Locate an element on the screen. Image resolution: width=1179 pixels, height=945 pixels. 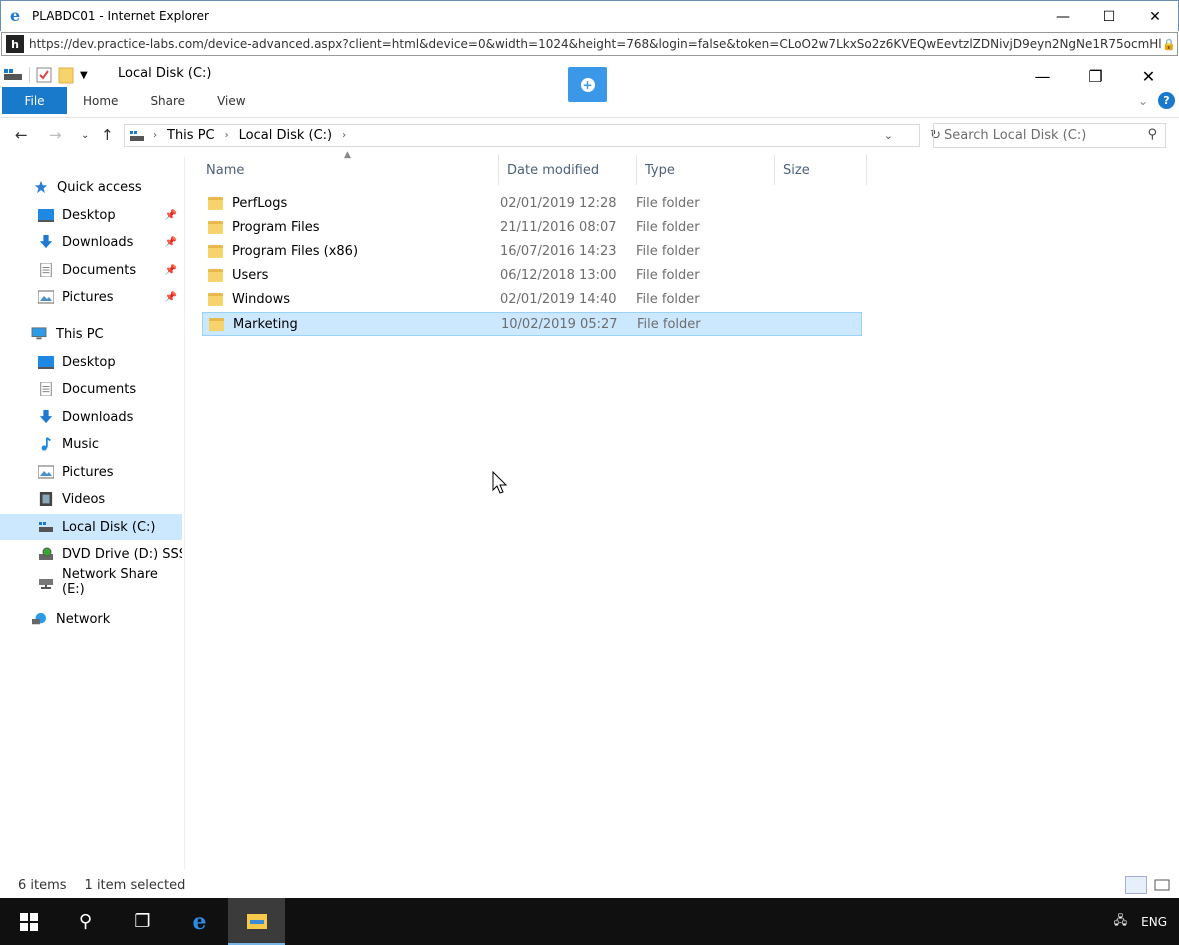
browser-title: PLABDC01 - Internet Explorer is located at coordinates (120, 16).